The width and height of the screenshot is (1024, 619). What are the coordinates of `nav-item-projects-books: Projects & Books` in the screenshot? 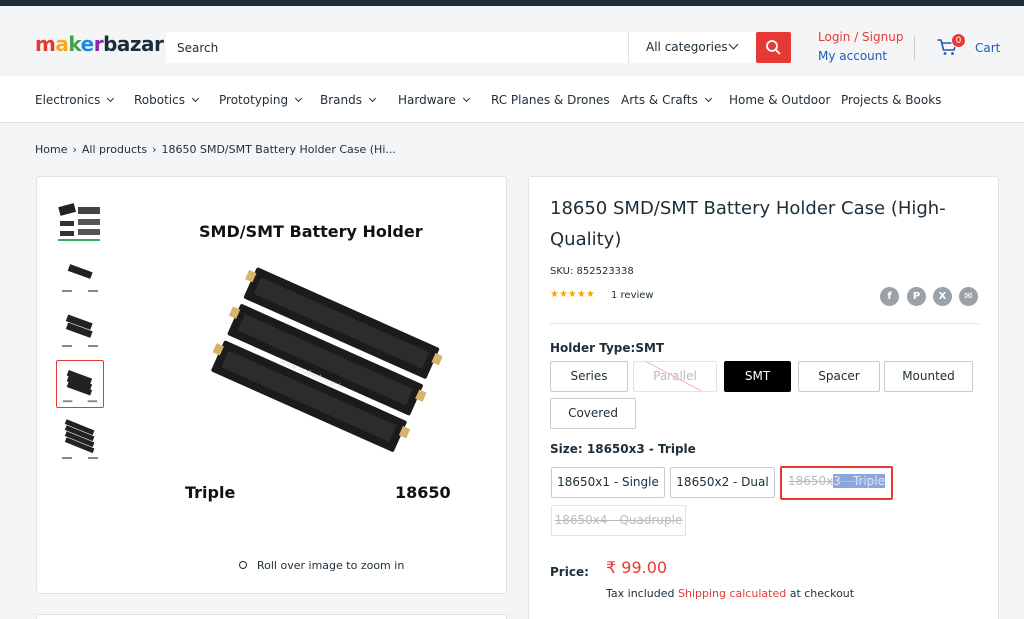 It's located at (891, 100).